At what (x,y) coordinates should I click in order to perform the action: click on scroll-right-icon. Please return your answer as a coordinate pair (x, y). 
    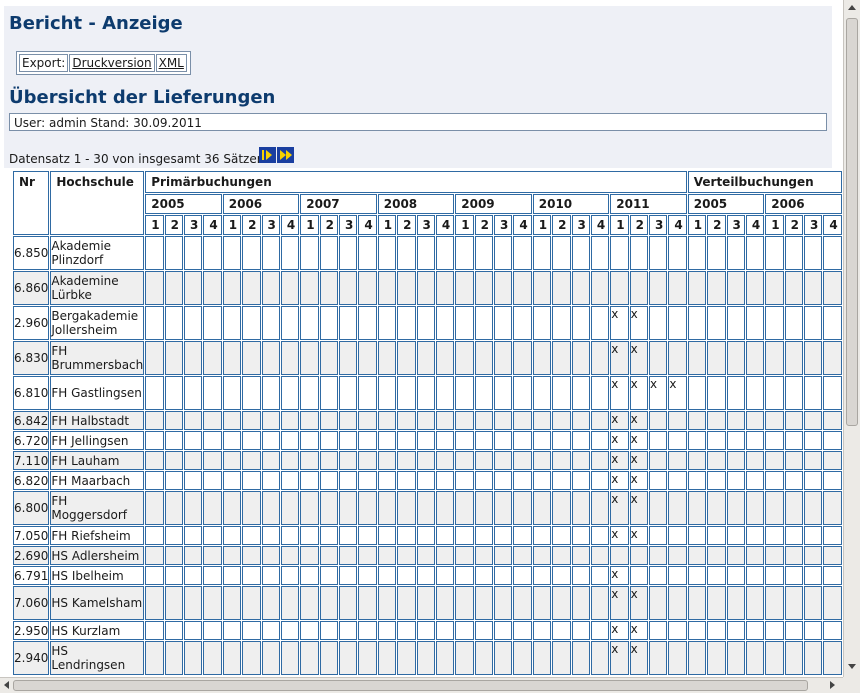
    Looking at the image, I should click on (832, 685).